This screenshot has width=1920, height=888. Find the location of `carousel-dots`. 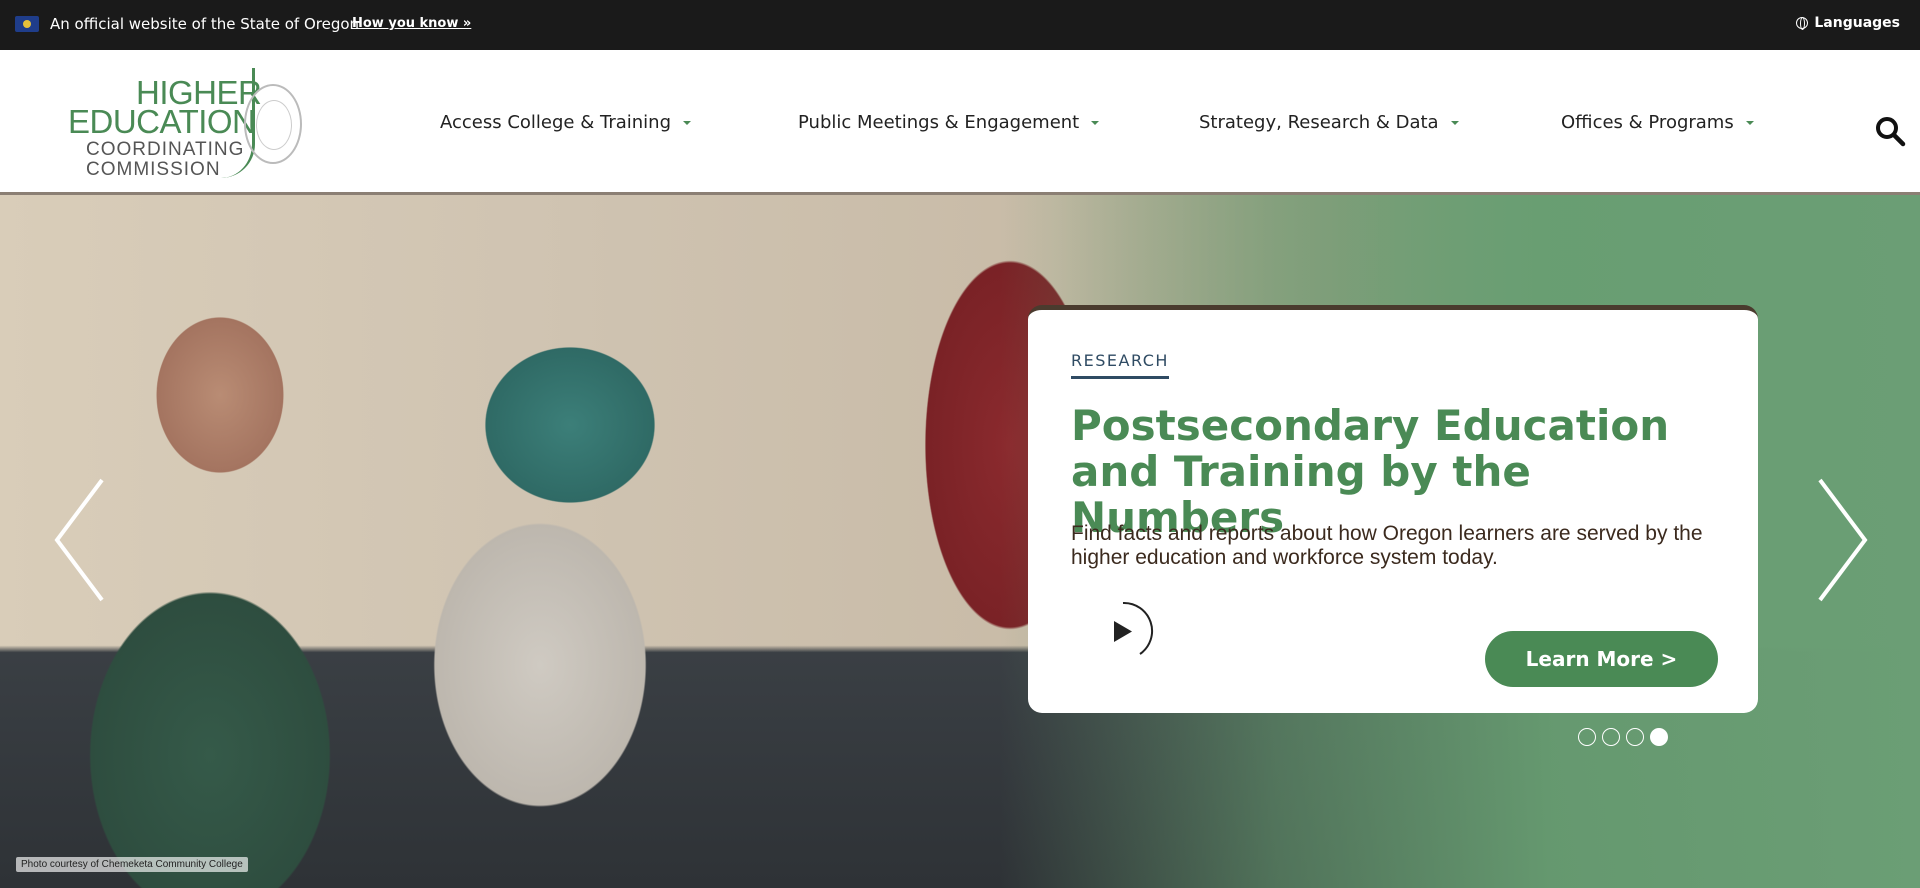

carousel-dots is located at coordinates (1623, 737).